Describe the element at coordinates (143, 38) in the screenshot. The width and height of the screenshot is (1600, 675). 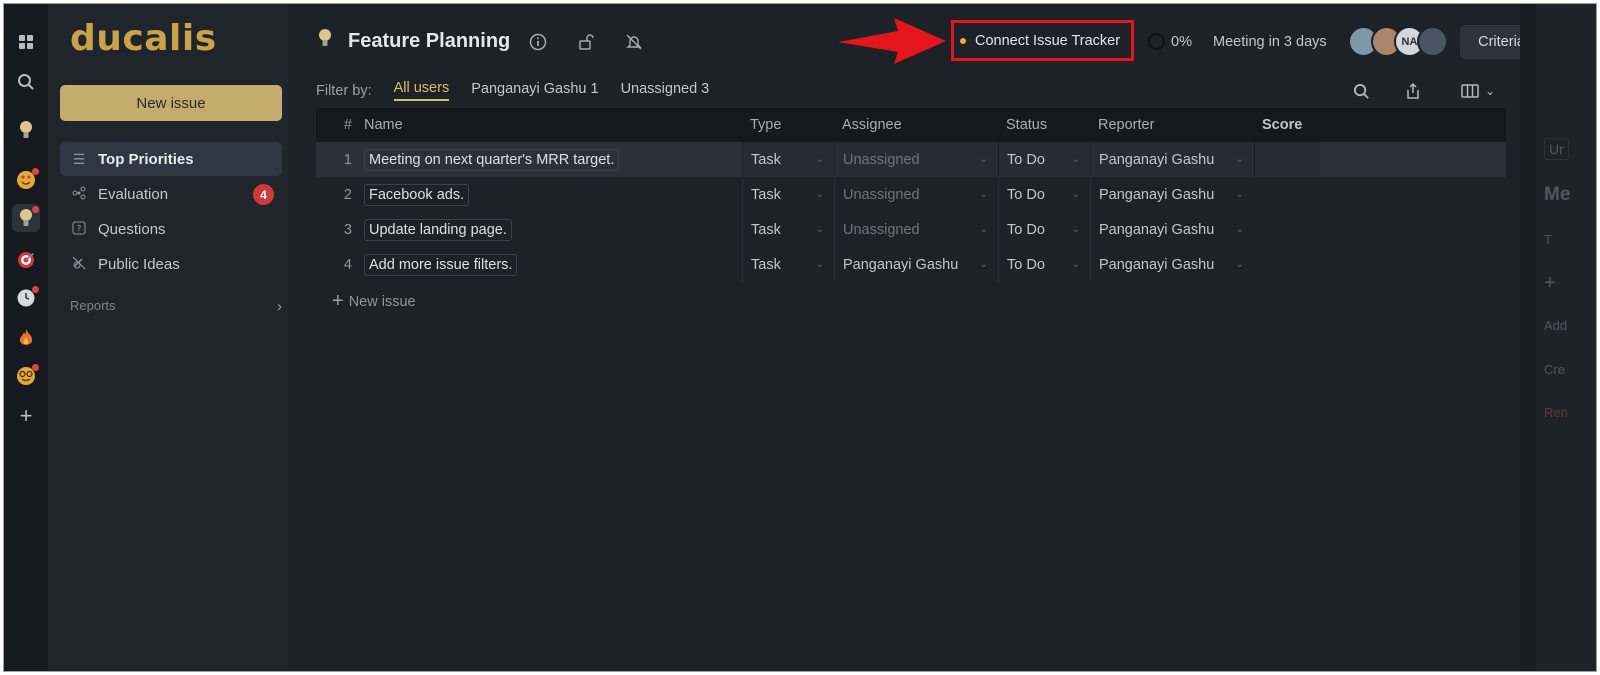
I see `logo: ducalis` at that location.